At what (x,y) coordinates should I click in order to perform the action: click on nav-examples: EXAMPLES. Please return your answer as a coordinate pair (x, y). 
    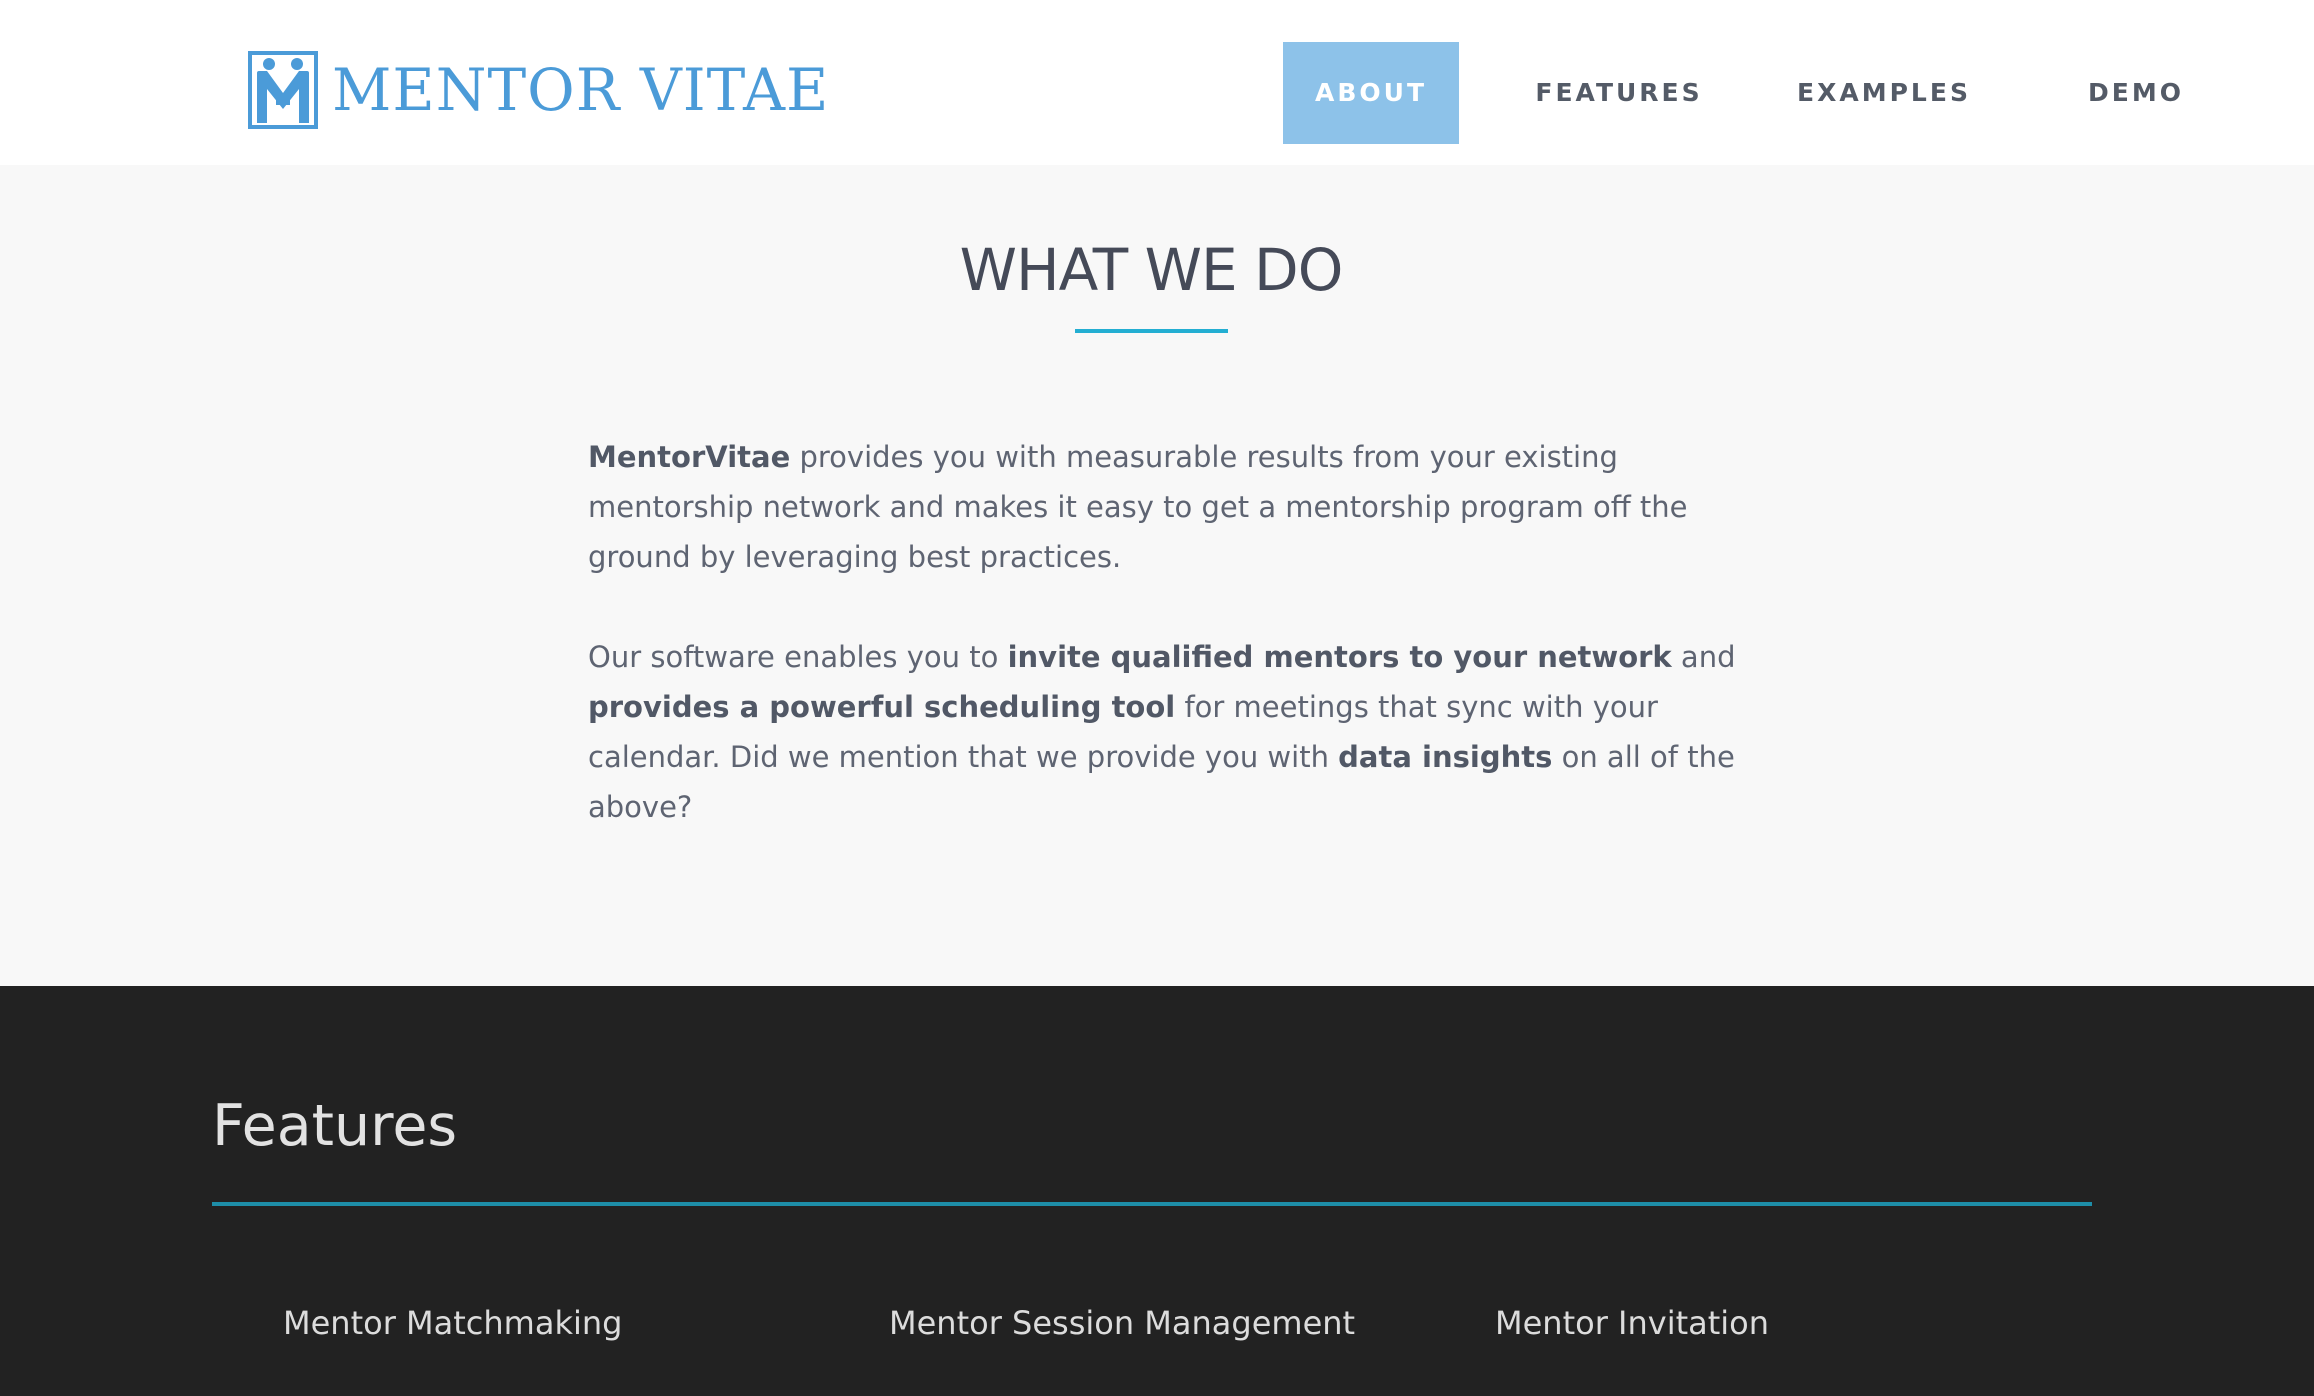
    Looking at the image, I should click on (1884, 93).